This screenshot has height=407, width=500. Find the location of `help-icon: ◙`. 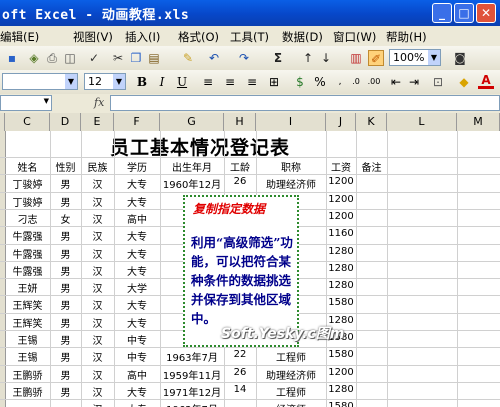

help-icon: ◙ is located at coordinates (460, 58).